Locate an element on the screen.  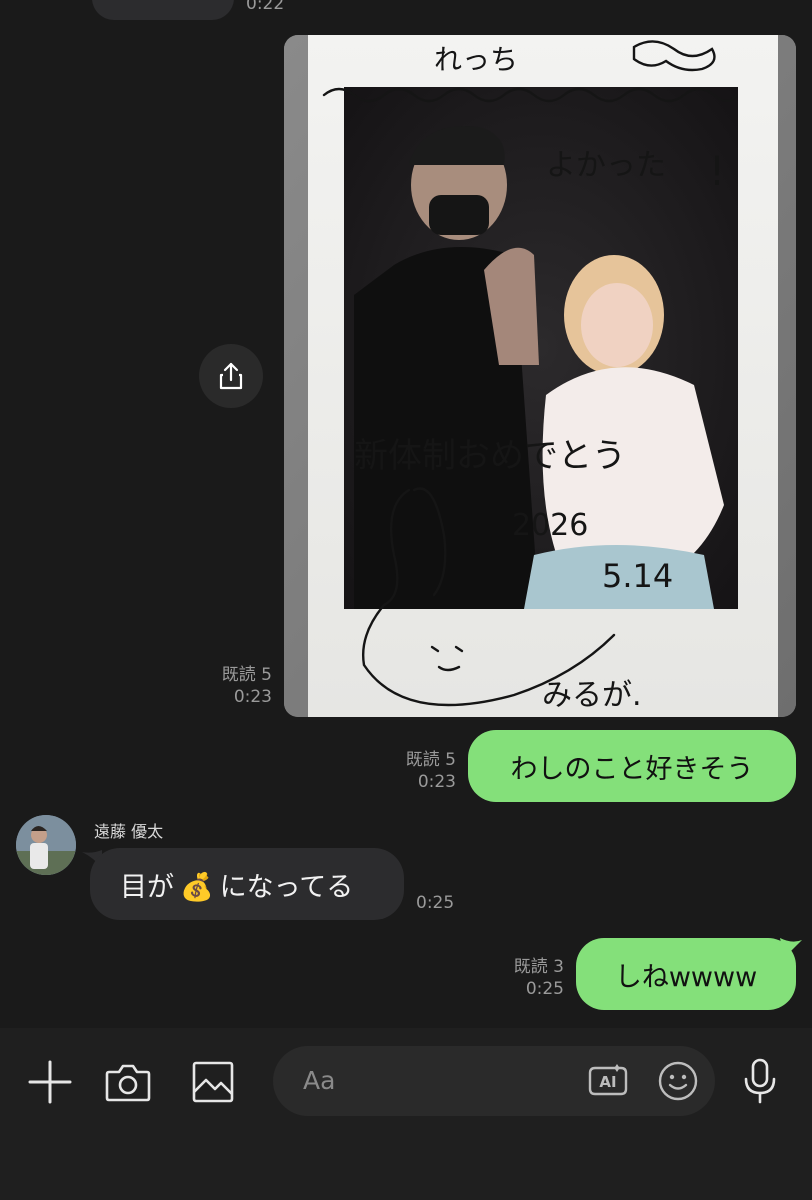
svg-text: 5.14 is located at coordinates (637, 576).